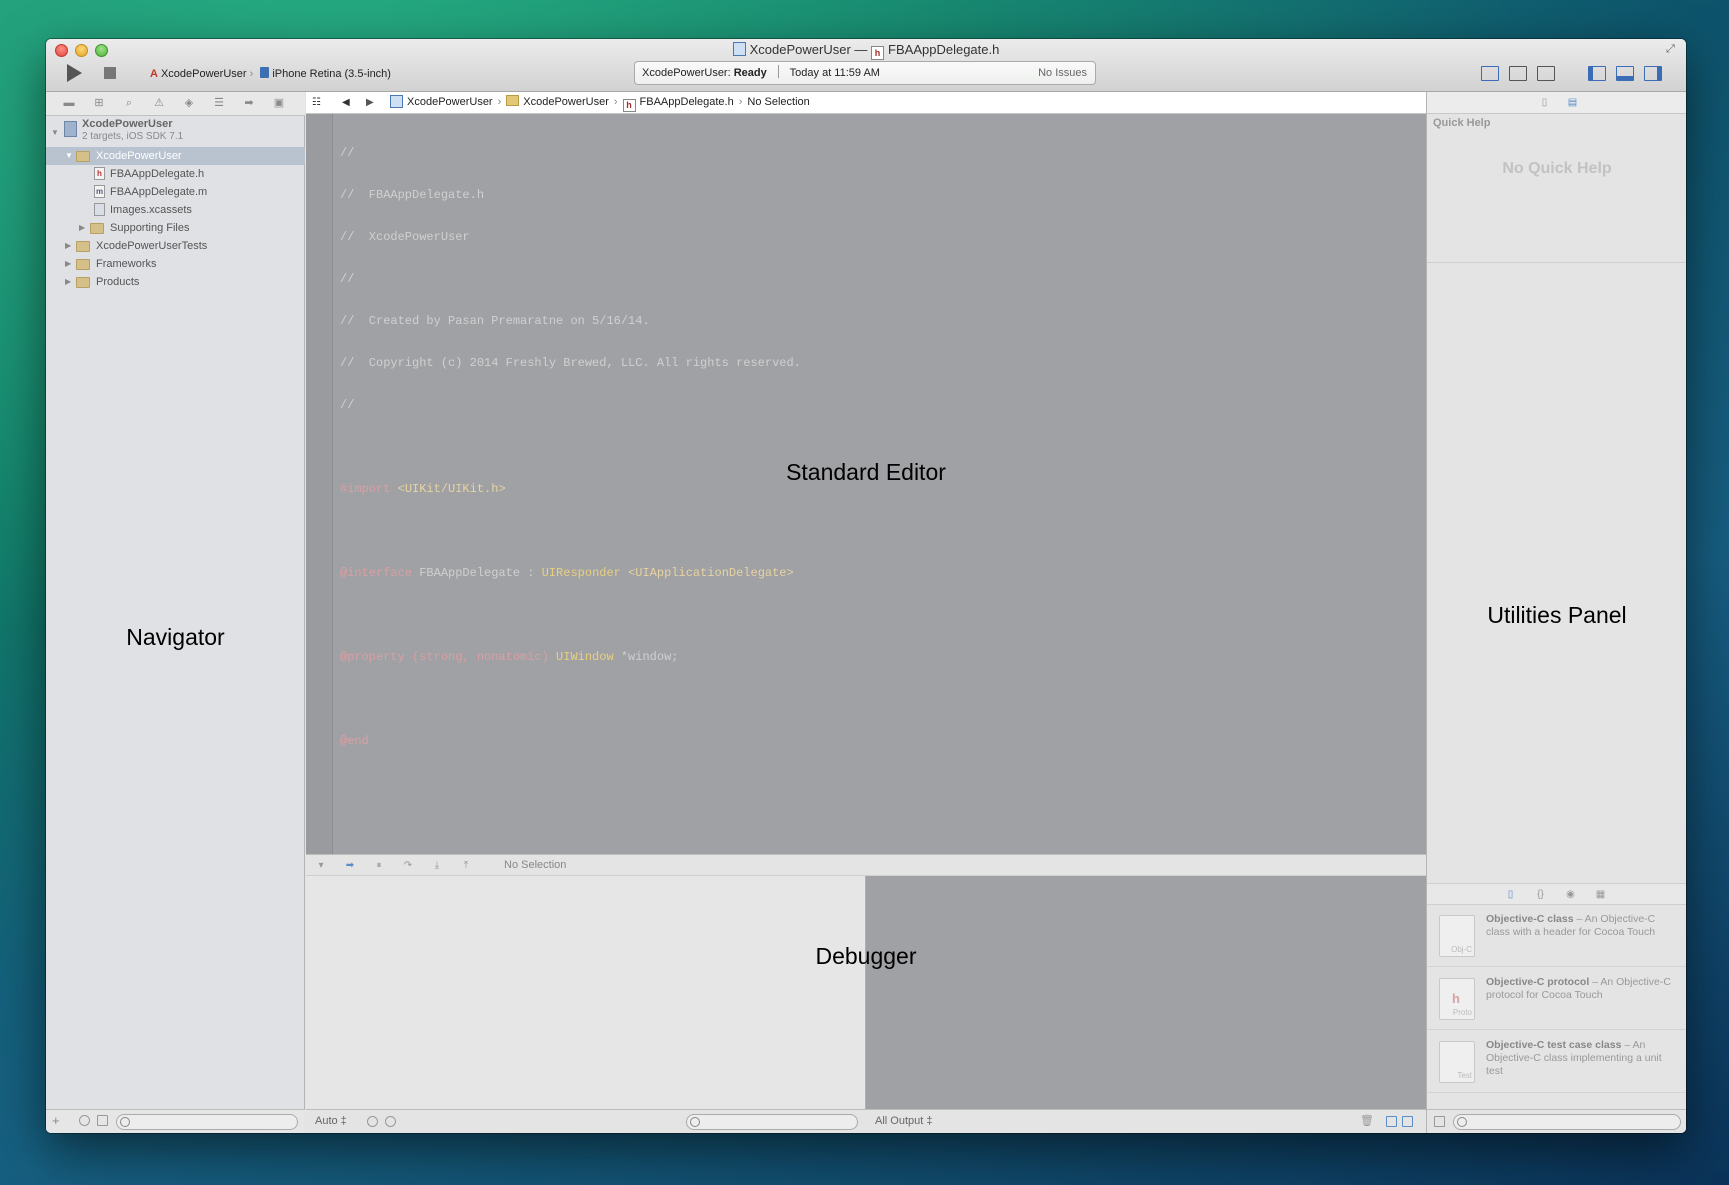  I want to click on add-icon: +, so click(56, 1120).